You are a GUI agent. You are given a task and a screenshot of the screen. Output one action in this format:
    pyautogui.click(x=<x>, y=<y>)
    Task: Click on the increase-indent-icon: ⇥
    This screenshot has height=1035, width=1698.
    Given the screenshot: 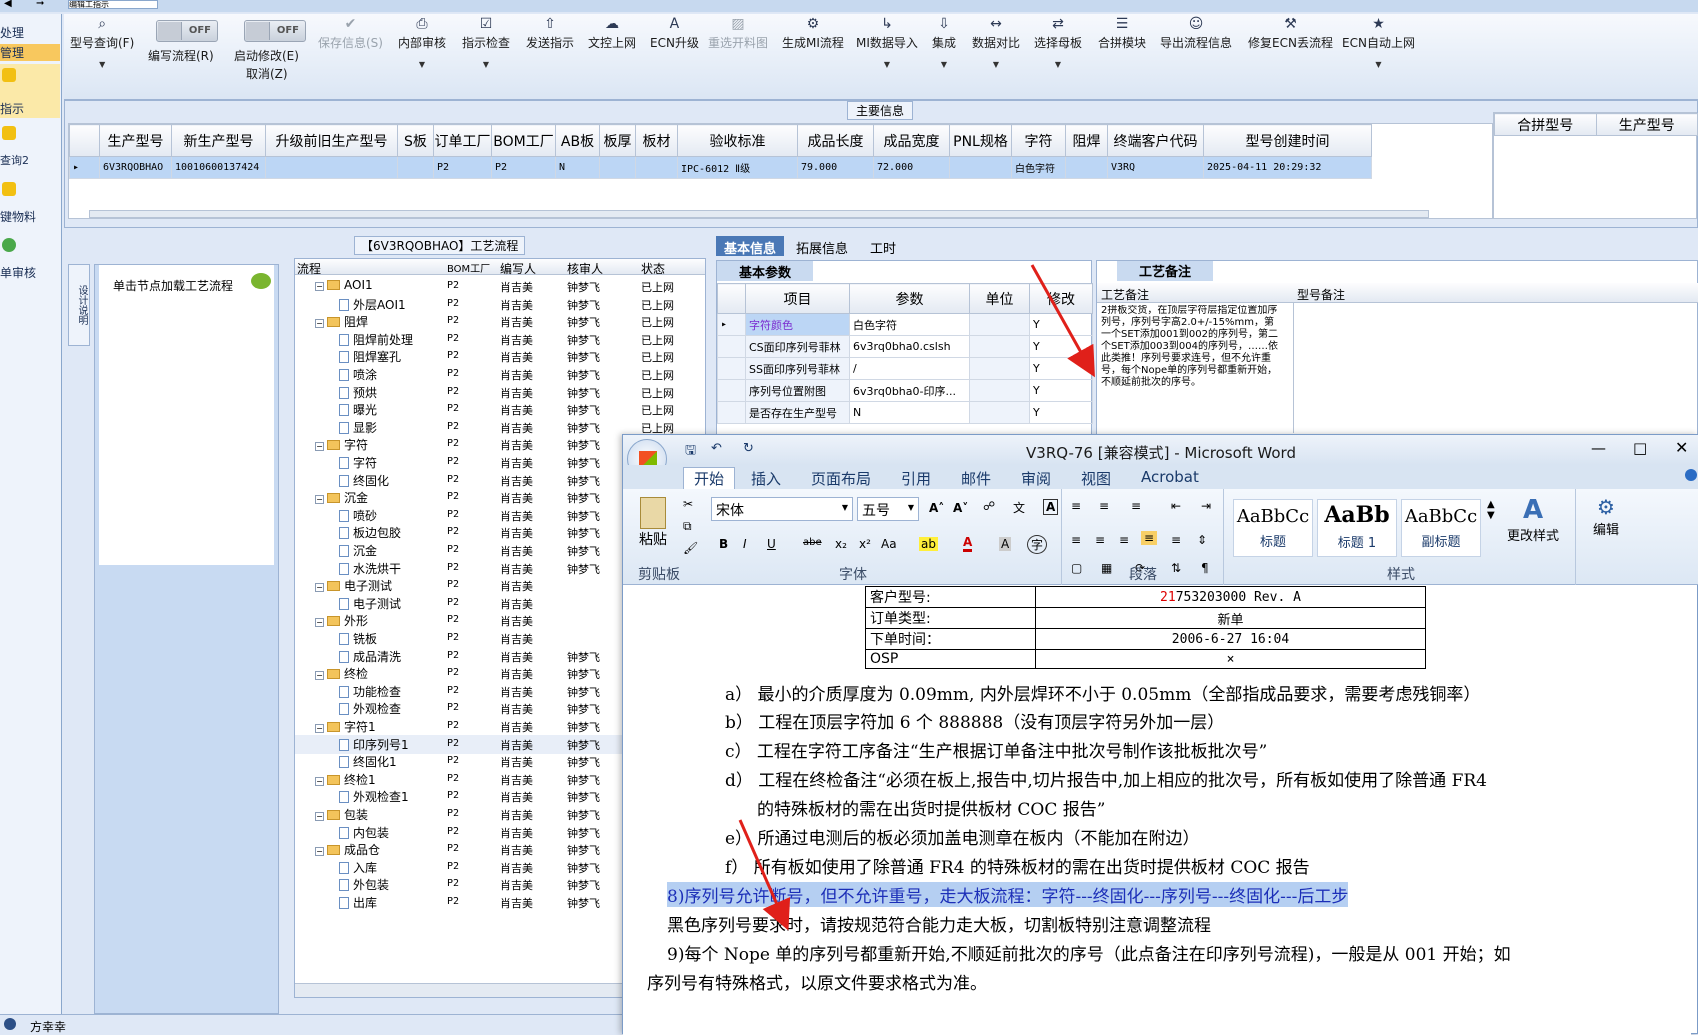 What is the action you would take?
    pyautogui.click(x=1206, y=506)
    